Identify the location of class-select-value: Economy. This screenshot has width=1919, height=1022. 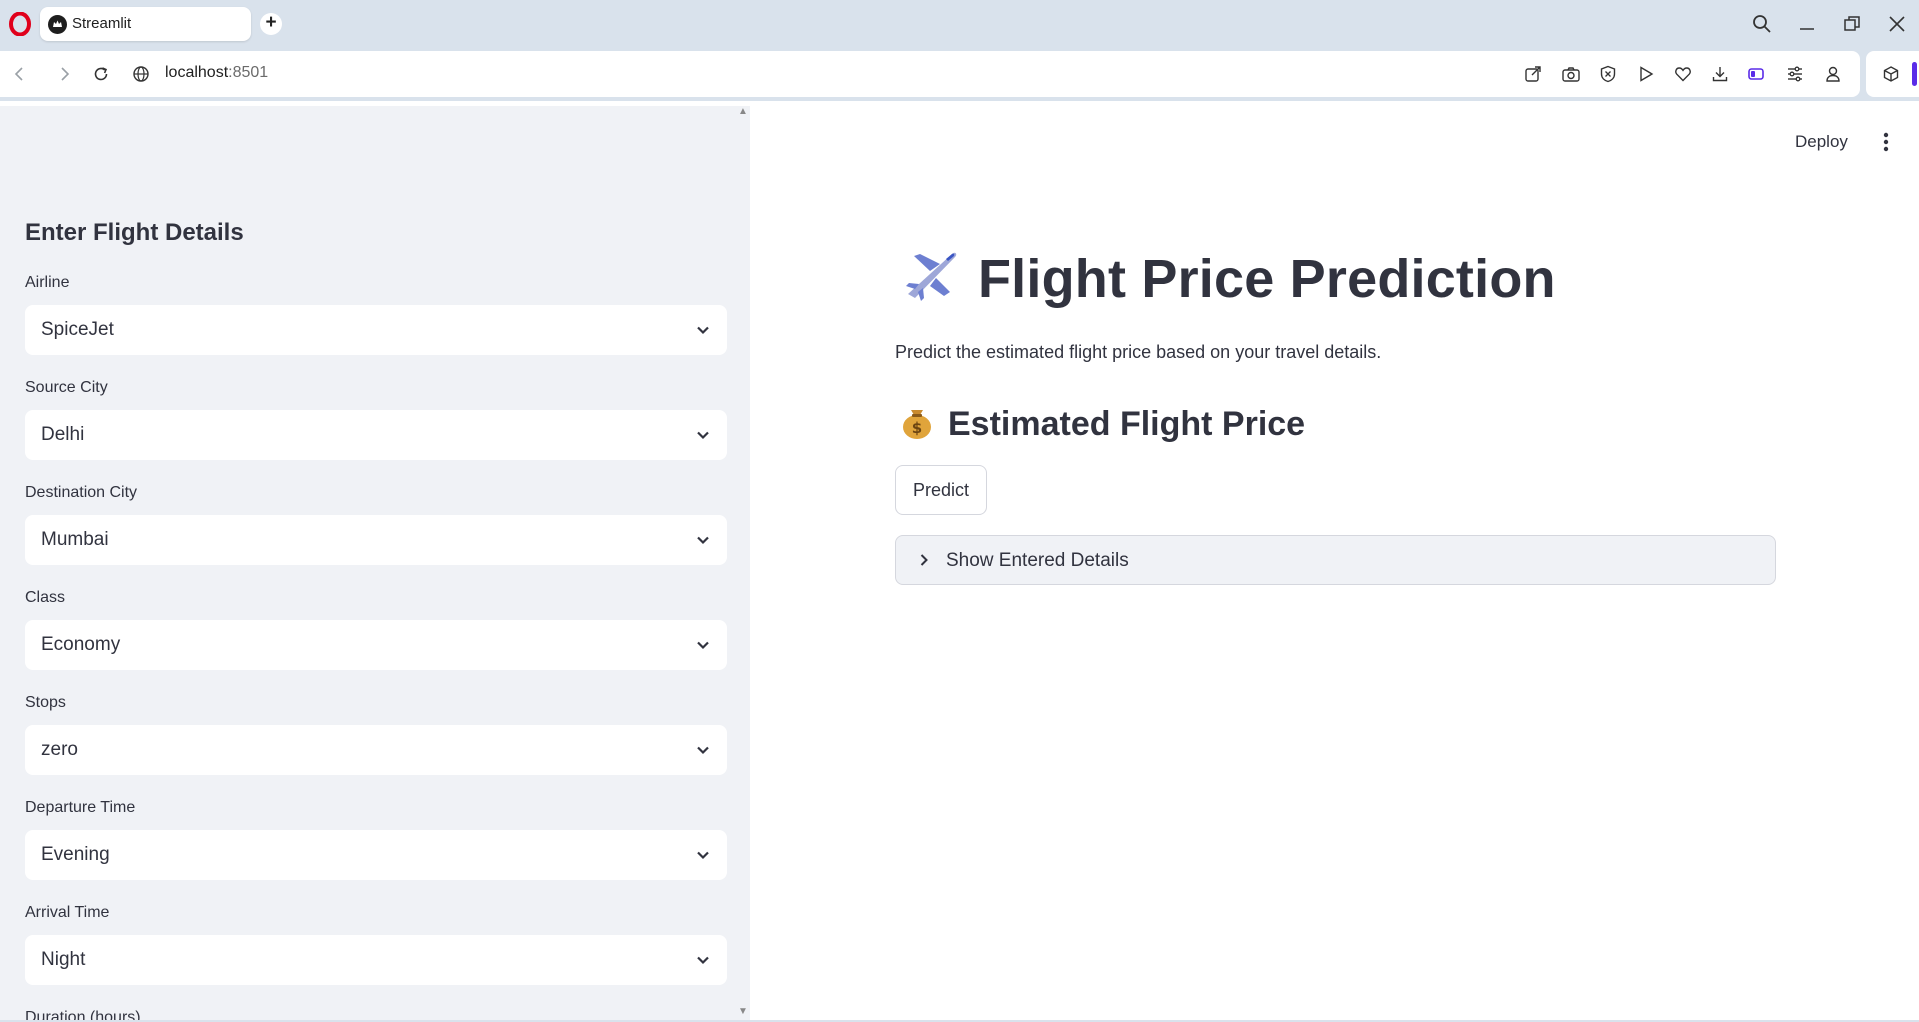
(81, 644).